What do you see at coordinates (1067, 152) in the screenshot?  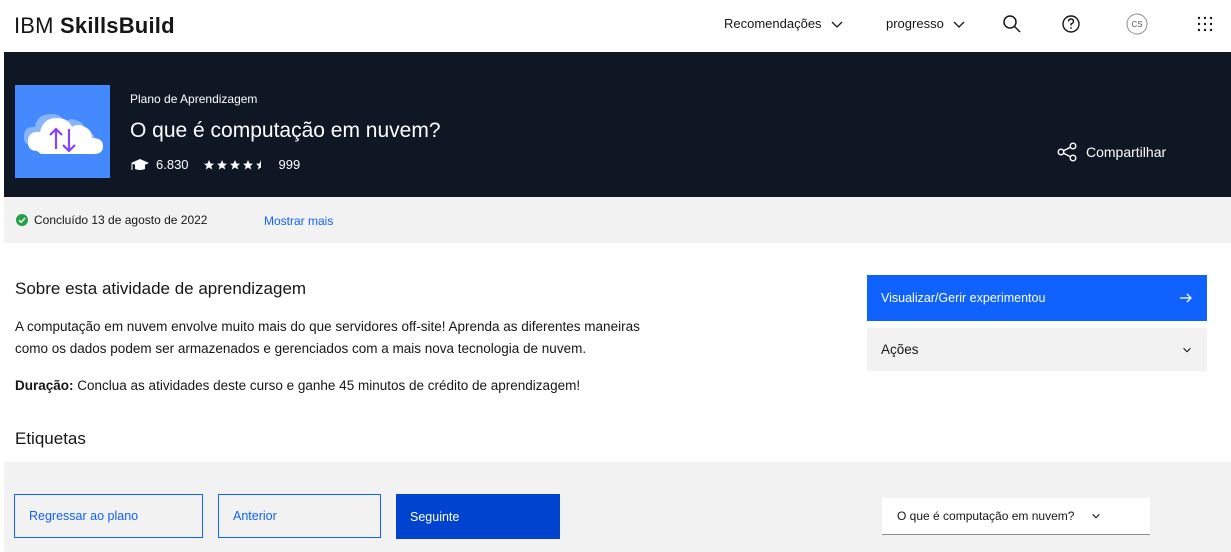 I see `share-icon` at bounding box center [1067, 152].